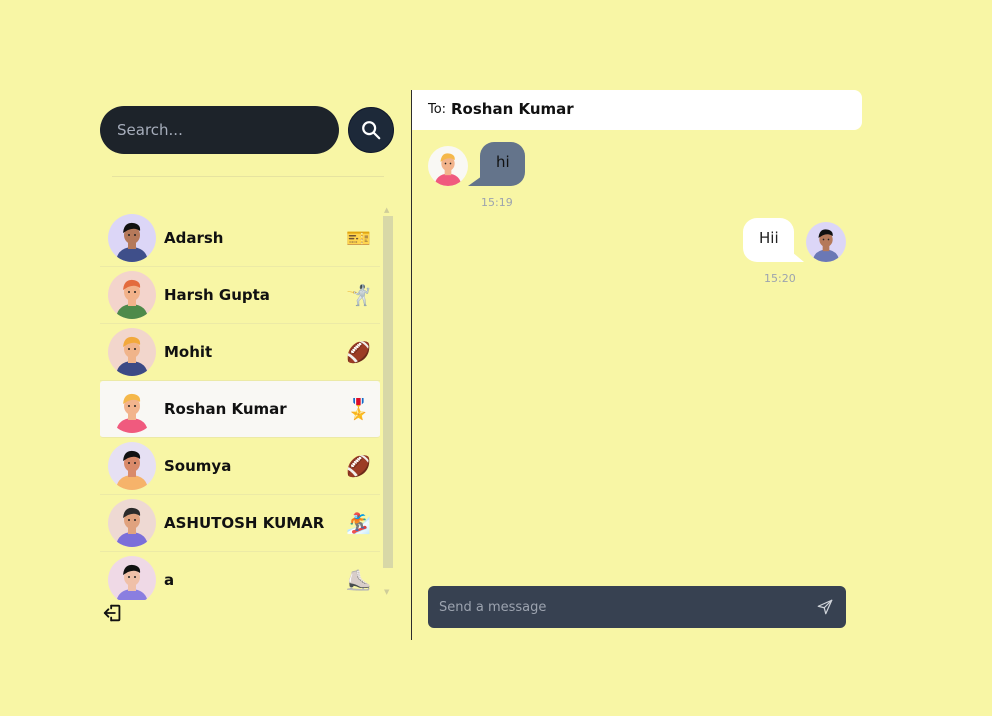 The image size is (992, 716). What do you see at coordinates (240, 238) in the screenshot?
I see `contact-item: Adarsh 🎫` at bounding box center [240, 238].